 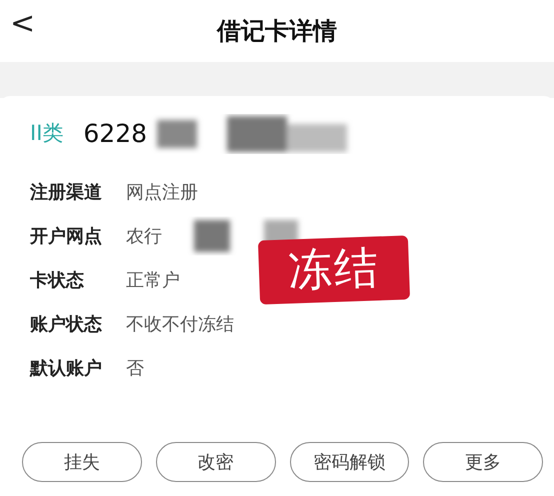 I want to click on action-button: 改密, so click(x=216, y=462).